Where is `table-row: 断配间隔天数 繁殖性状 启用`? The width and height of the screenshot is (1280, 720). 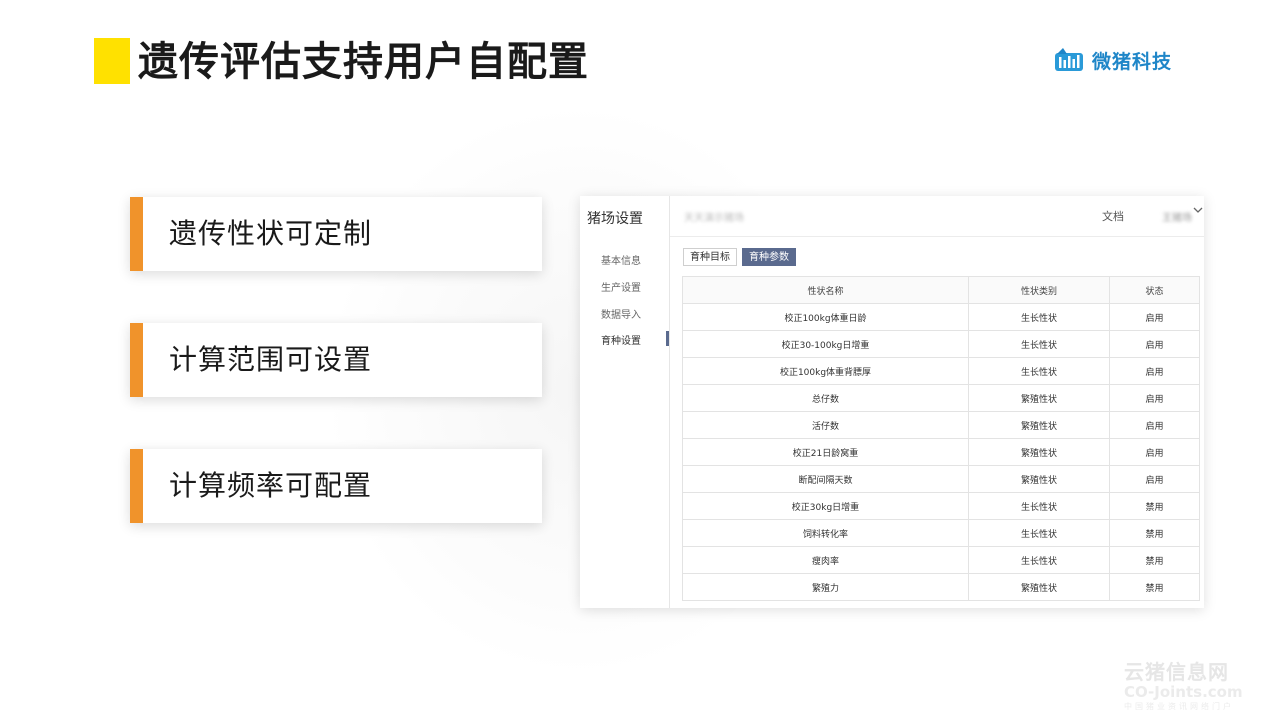 table-row: 断配间隔天数 繁殖性状 启用 is located at coordinates (941, 479).